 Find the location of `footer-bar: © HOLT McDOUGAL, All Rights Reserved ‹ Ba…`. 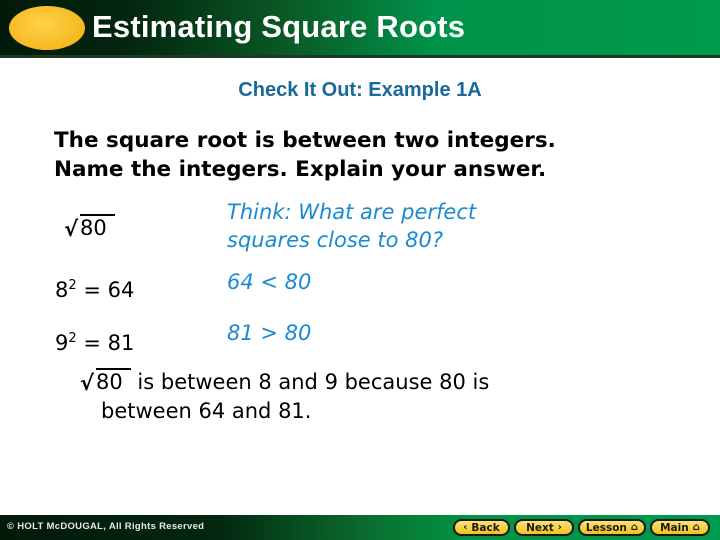

footer-bar: © HOLT McDOUGAL, All Rights Reserved ‹ Ba… is located at coordinates (360, 527).